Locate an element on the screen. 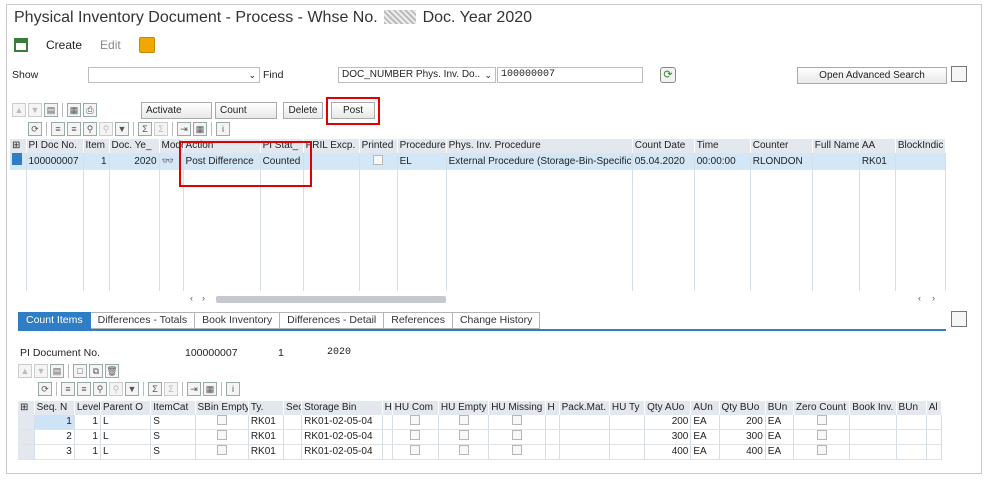  col-header-procedure: Procedure is located at coordinates (422, 146).